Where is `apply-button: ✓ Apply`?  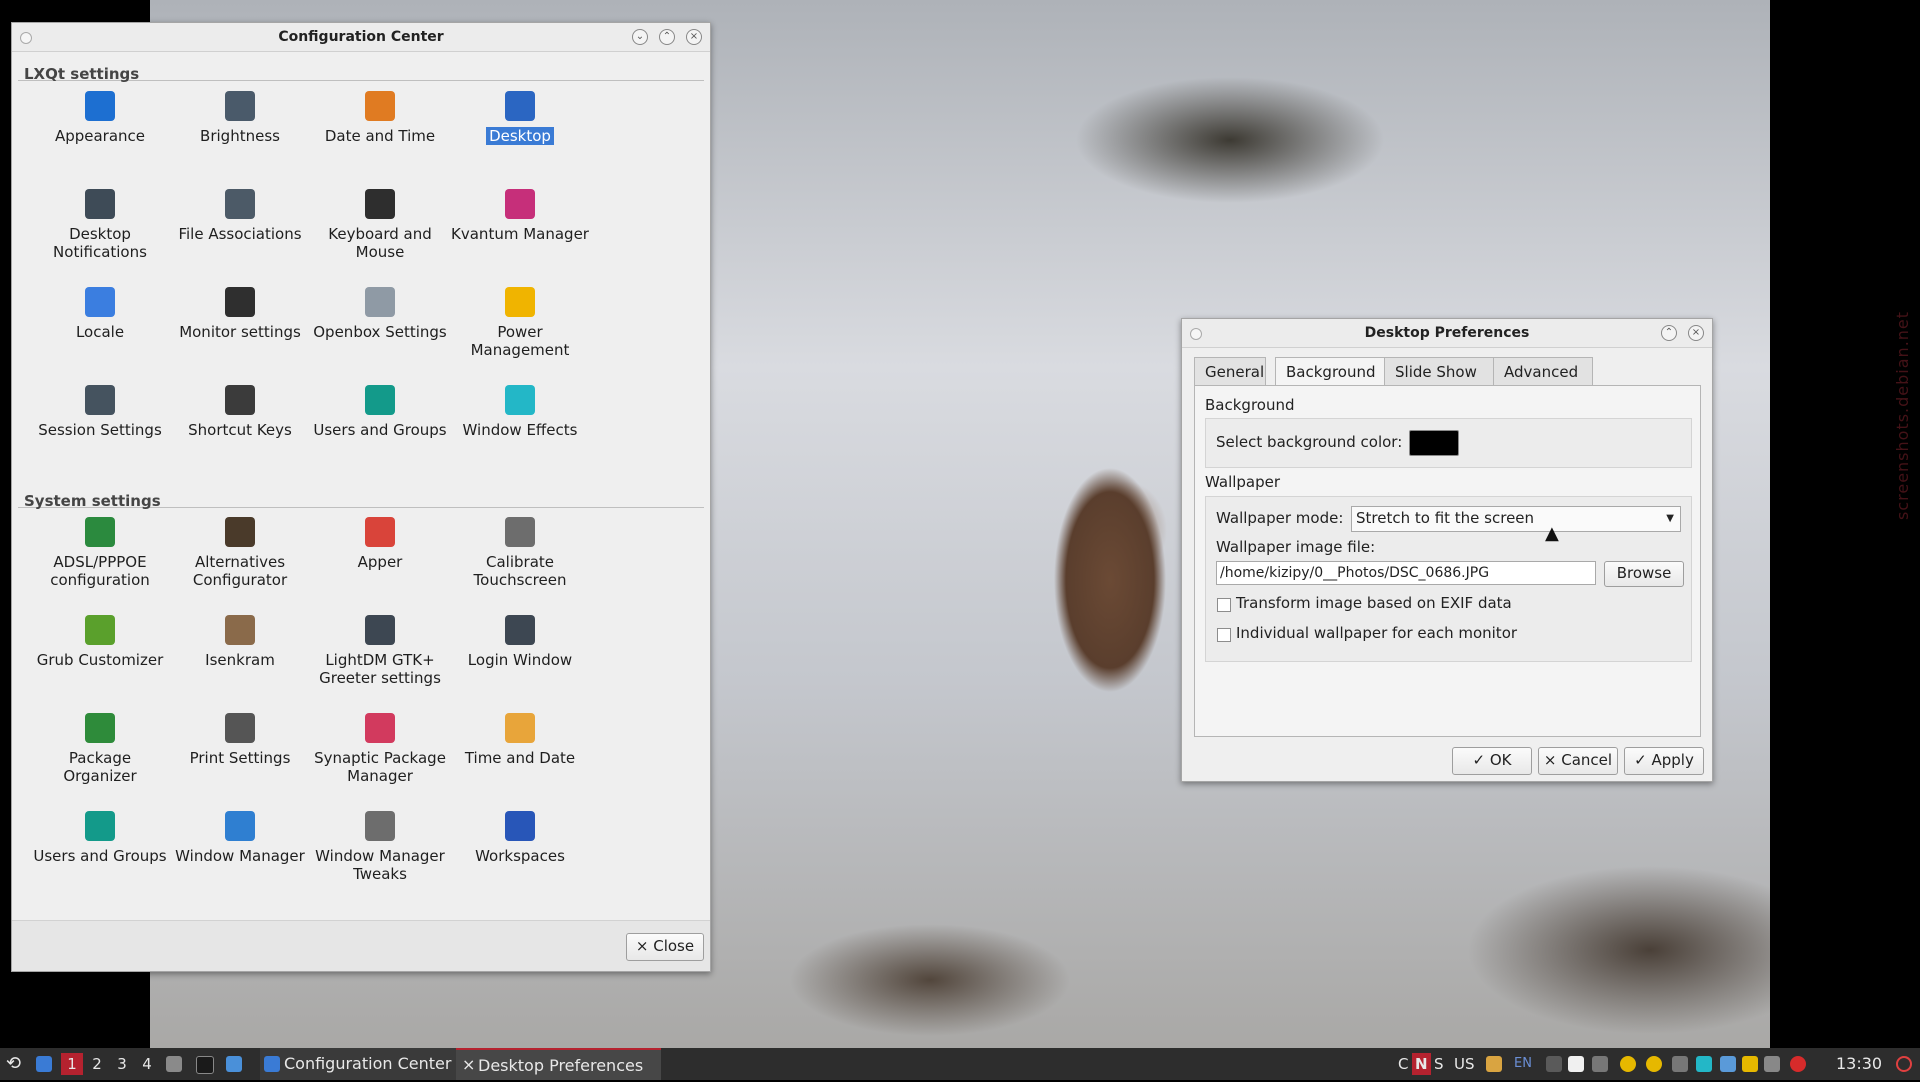
apply-button: ✓ Apply is located at coordinates (1664, 761).